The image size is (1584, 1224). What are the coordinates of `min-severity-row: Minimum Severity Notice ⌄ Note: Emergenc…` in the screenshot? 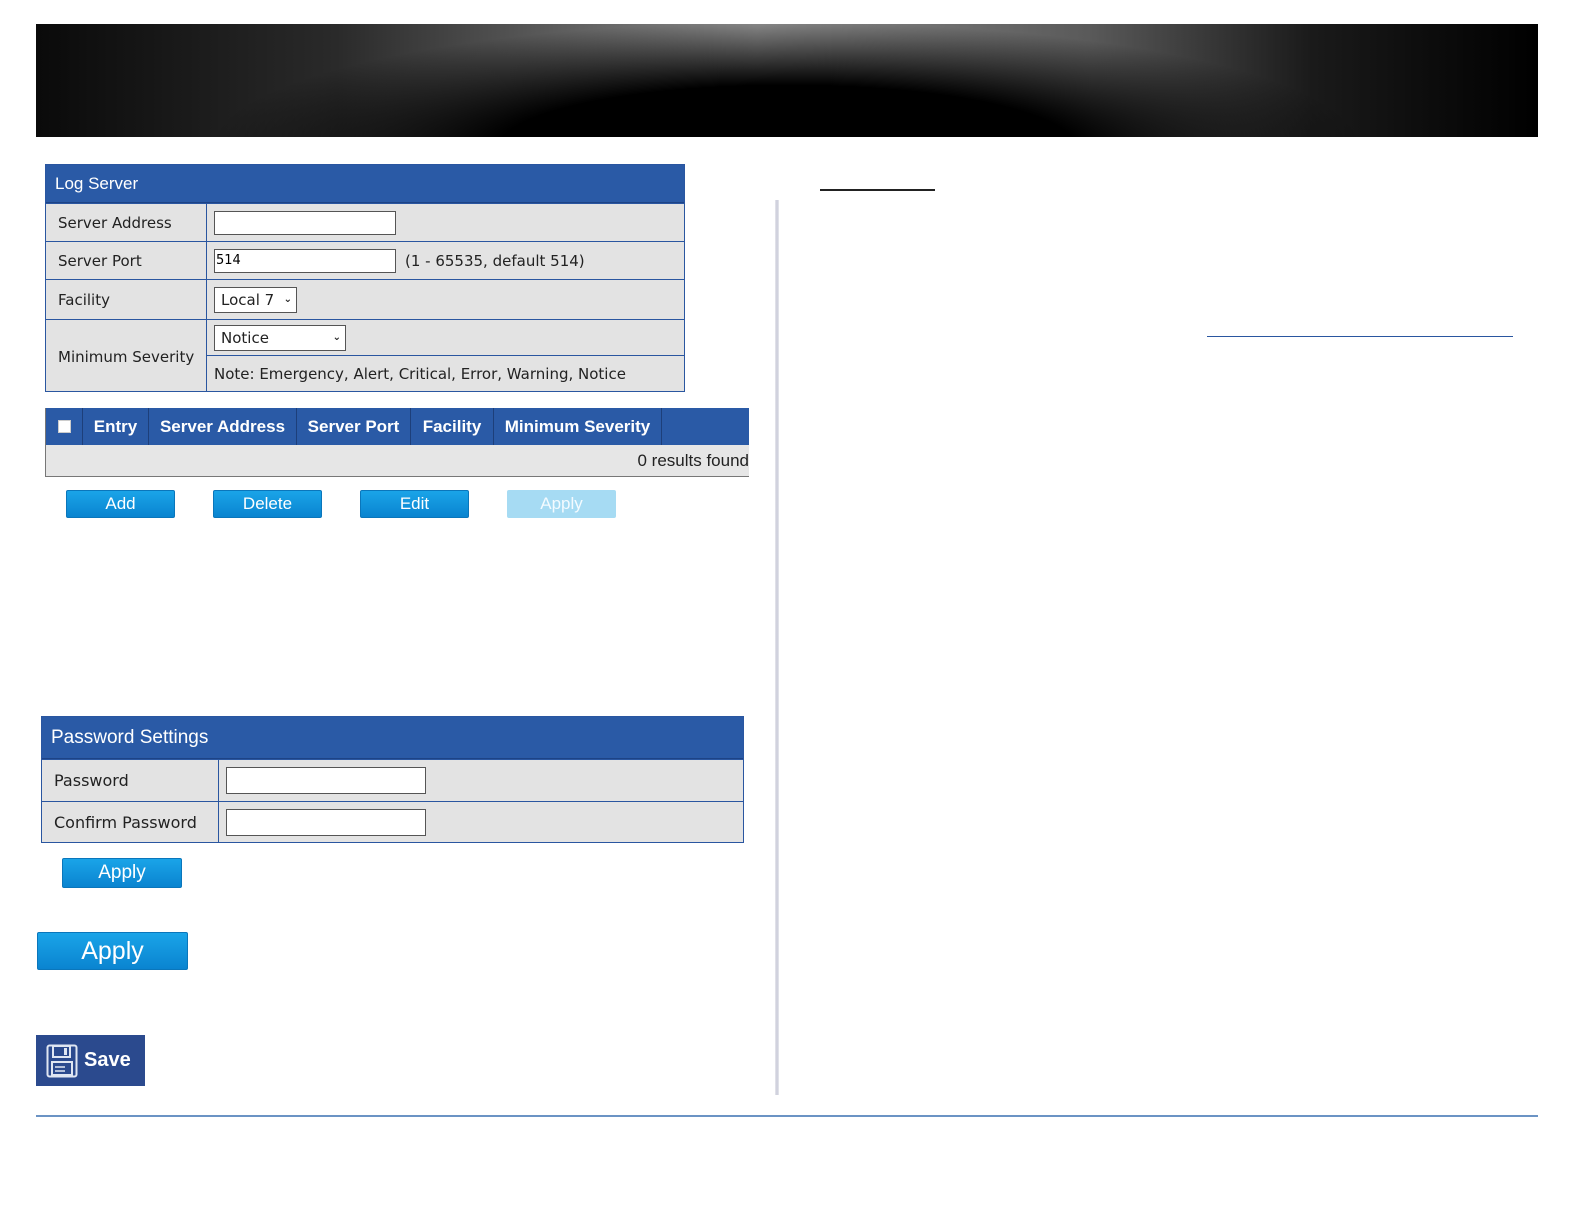 It's located at (365, 355).